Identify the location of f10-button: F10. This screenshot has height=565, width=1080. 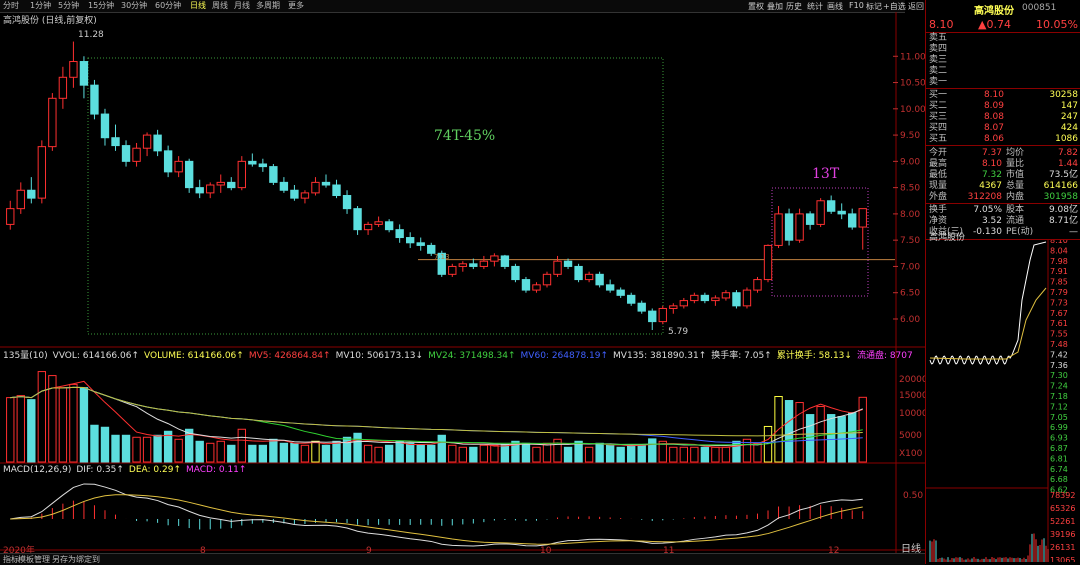
(856, 5).